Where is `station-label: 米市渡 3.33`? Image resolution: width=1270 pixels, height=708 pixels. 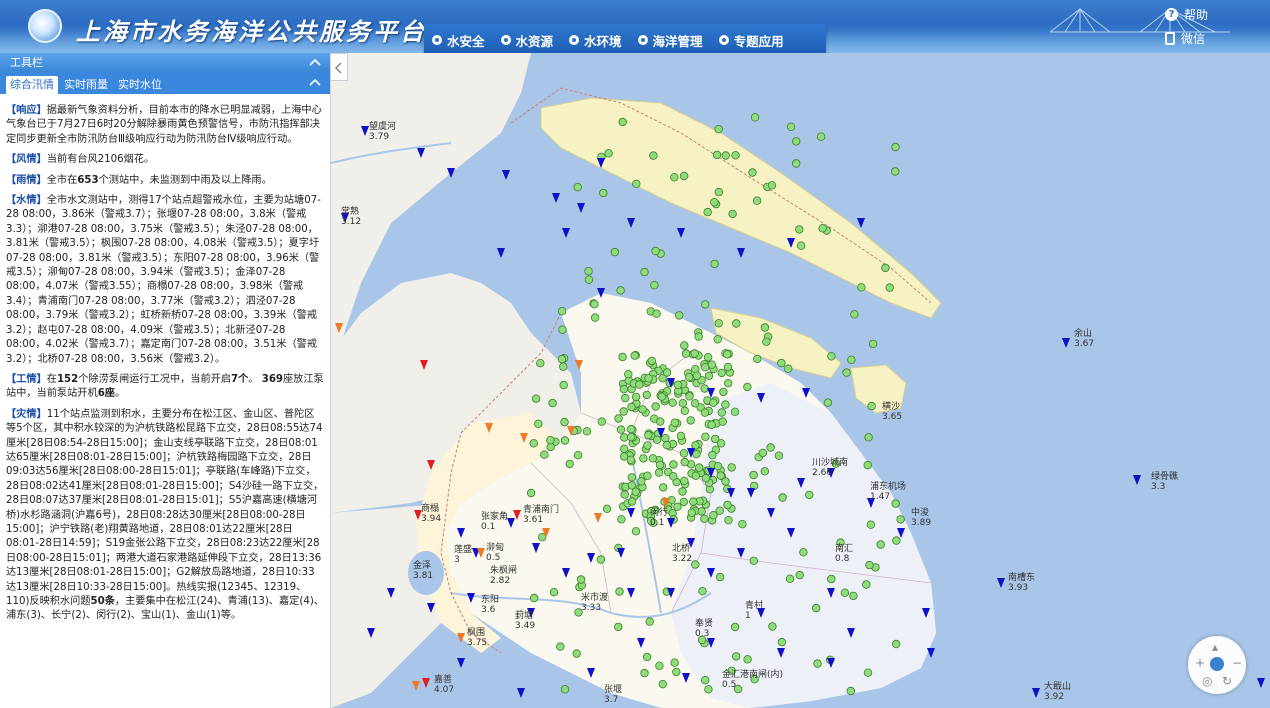
station-label: 米市渡 3.33 is located at coordinates (594, 603).